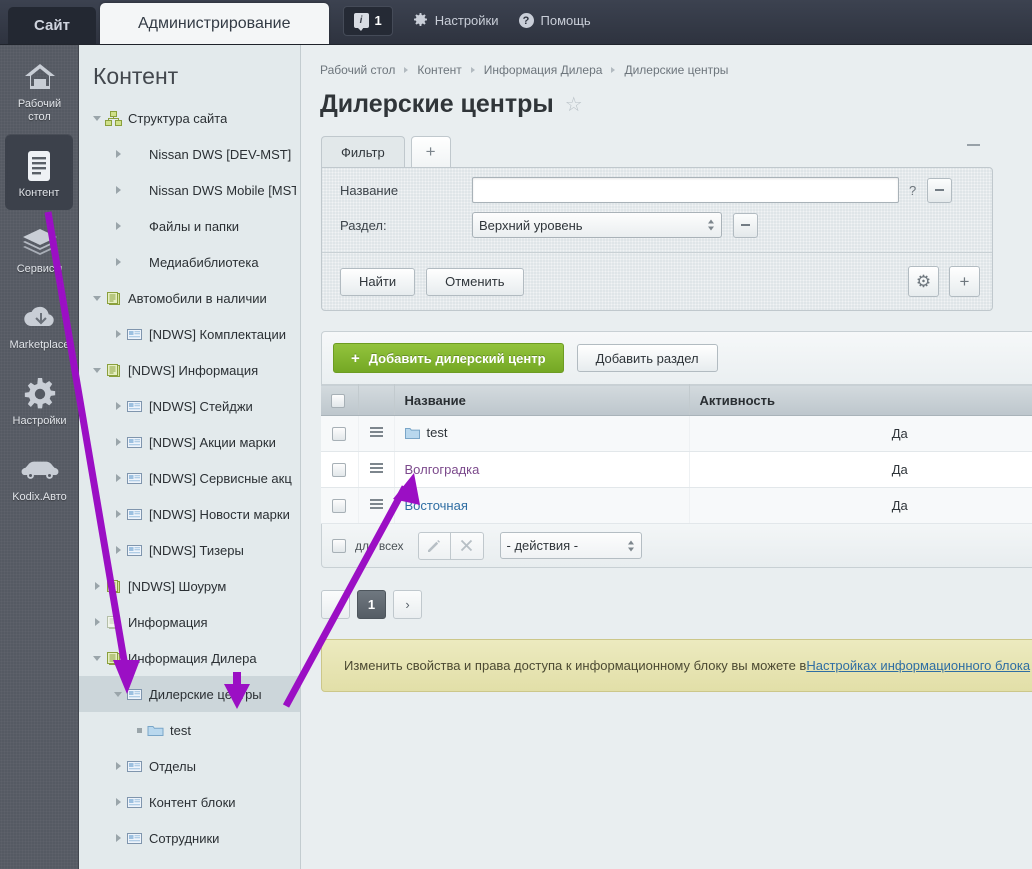 This screenshot has width=1032, height=869. I want to click on bulk-actions-select: - действия -, so click(570, 545).